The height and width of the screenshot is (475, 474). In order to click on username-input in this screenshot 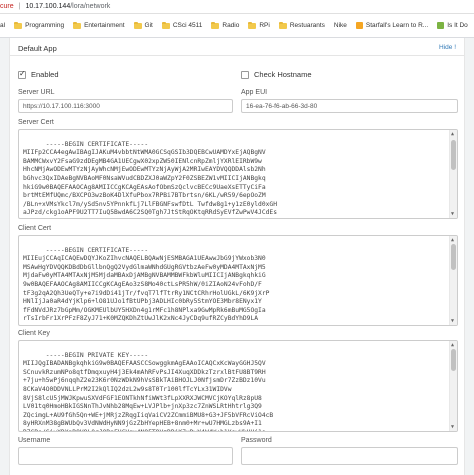, I will do `click(125, 456)`.